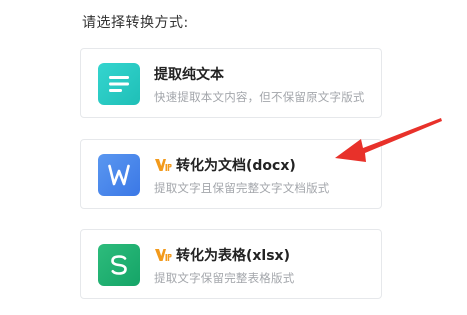 This screenshot has width=467, height=315. What do you see at coordinates (119, 84) in the screenshot?
I see `text-lines-icon` at bounding box center [119, 84].